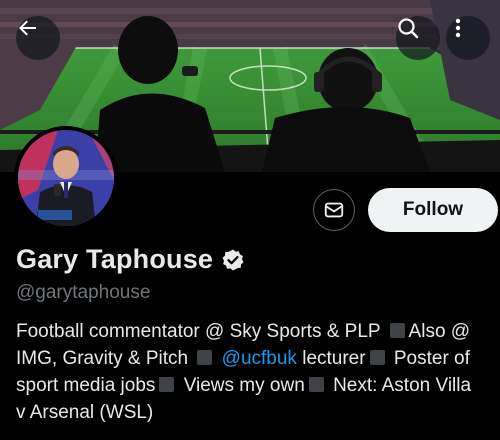 The height and width of the screenshot is (440, 500). Describe the element at coordinates (86, 385) in the screenshot. I see `bio-text: sport media jobs` at that location.